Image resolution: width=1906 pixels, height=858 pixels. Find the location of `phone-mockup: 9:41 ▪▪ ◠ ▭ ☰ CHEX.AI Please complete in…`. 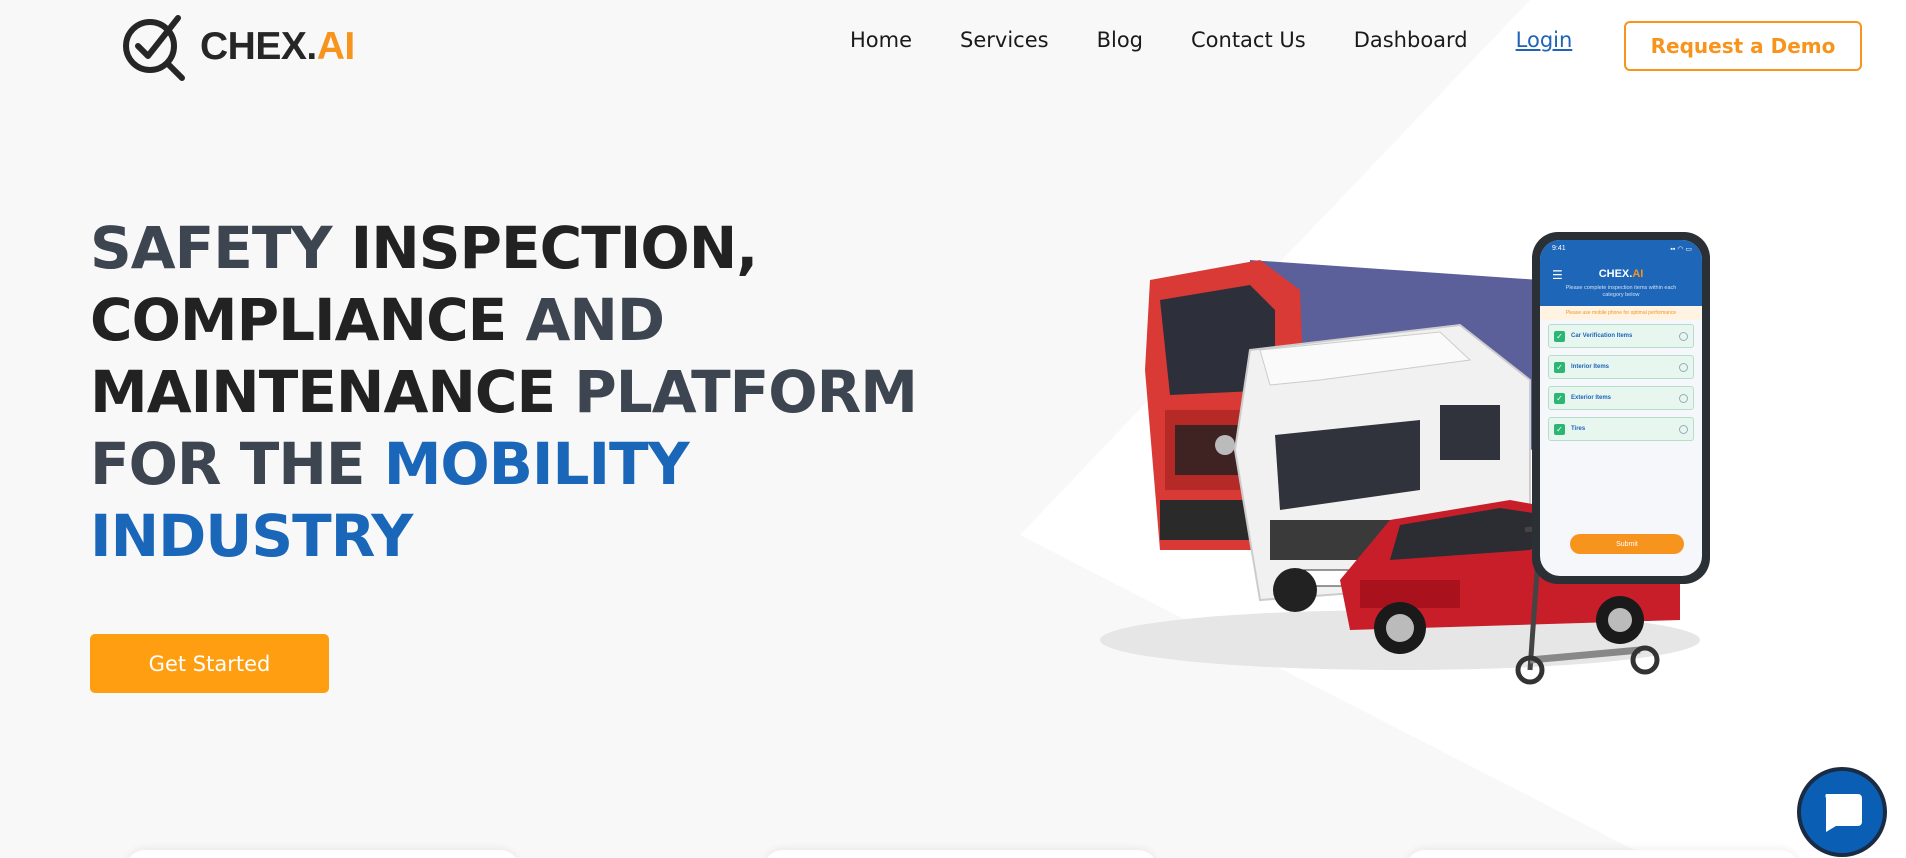

phone-mockup: 9:41 ▪▪ ◠ ▭ ☰ CHEX.AI Please complete in… is located at coordinates (1621, 408).